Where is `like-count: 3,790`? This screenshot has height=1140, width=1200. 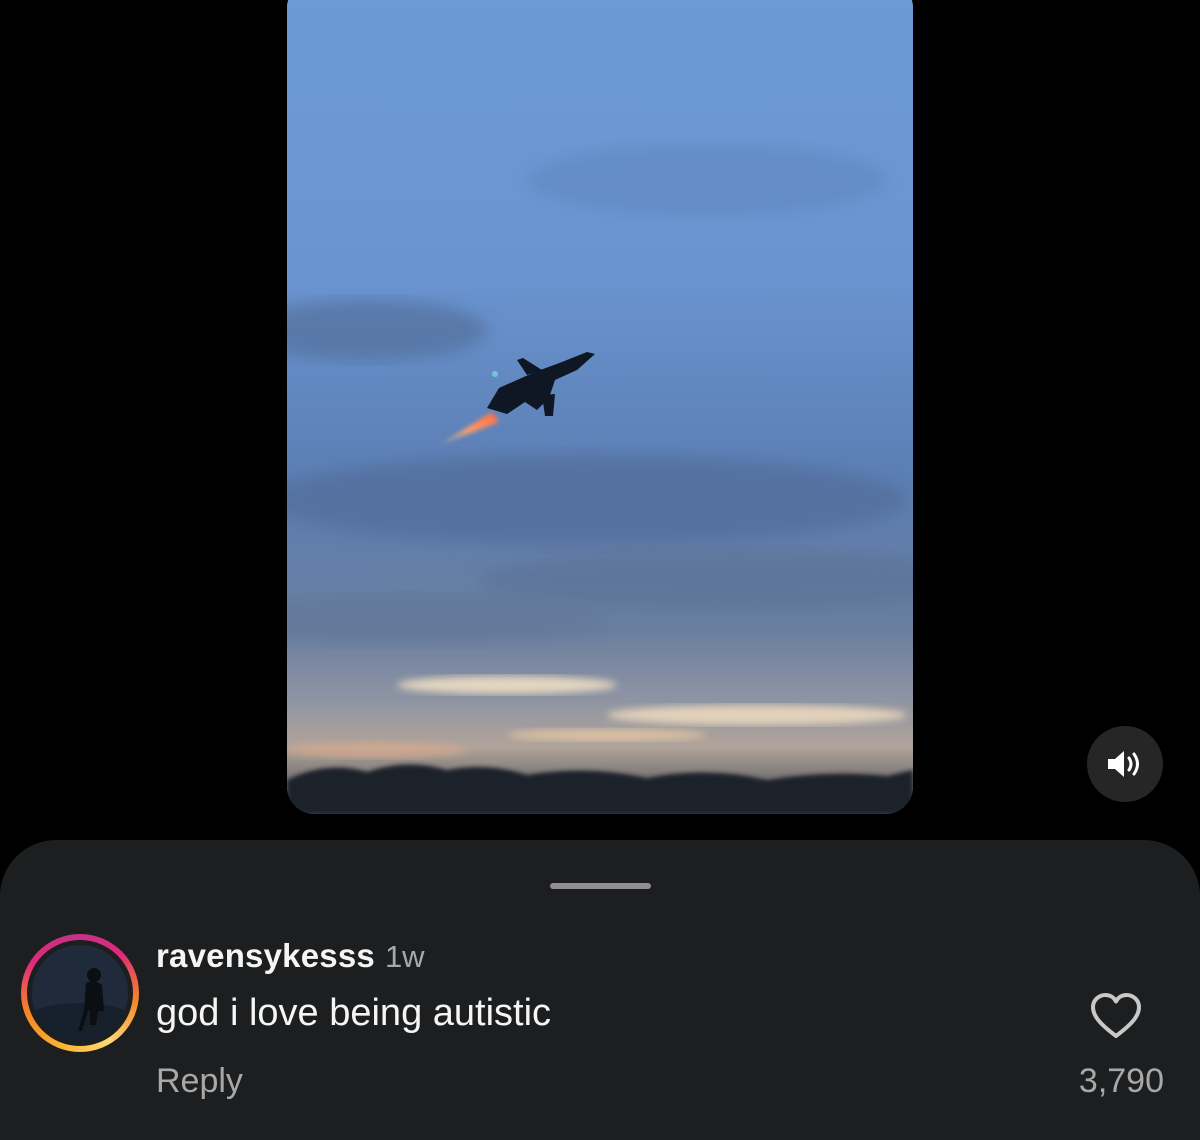 like-count: 3,790 is located at coordinates (1121, 1081).